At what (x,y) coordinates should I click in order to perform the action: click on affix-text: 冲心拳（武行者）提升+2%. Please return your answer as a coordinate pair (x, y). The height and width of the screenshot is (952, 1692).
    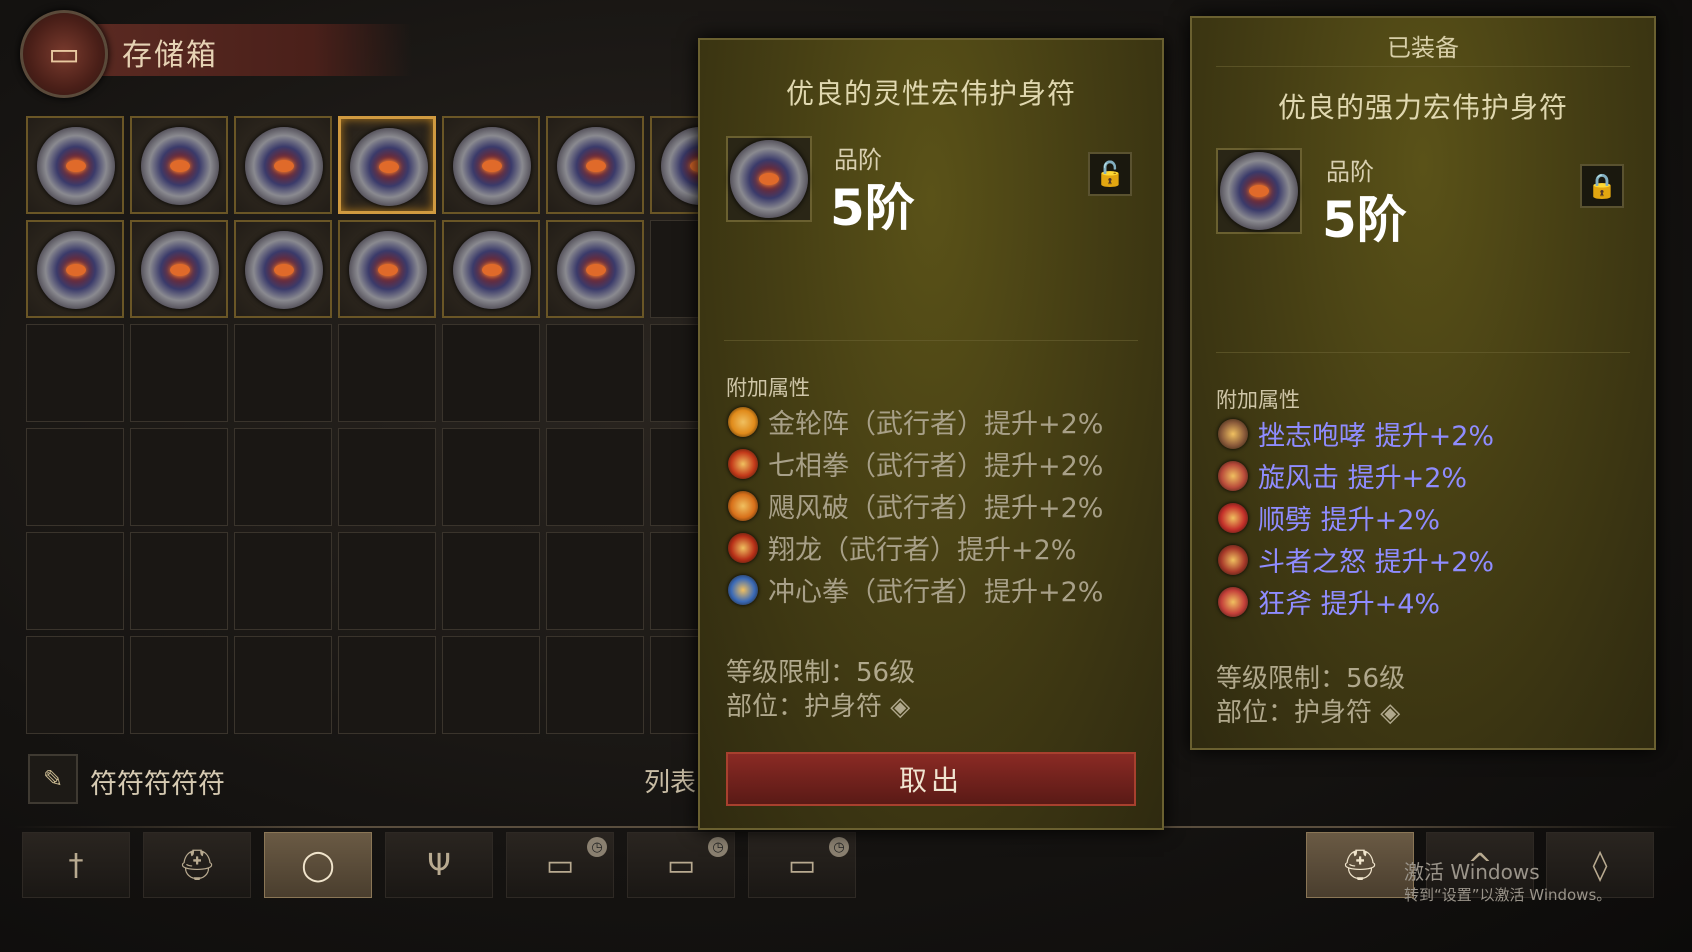
    Looking at the image, I should click on (936, 592).